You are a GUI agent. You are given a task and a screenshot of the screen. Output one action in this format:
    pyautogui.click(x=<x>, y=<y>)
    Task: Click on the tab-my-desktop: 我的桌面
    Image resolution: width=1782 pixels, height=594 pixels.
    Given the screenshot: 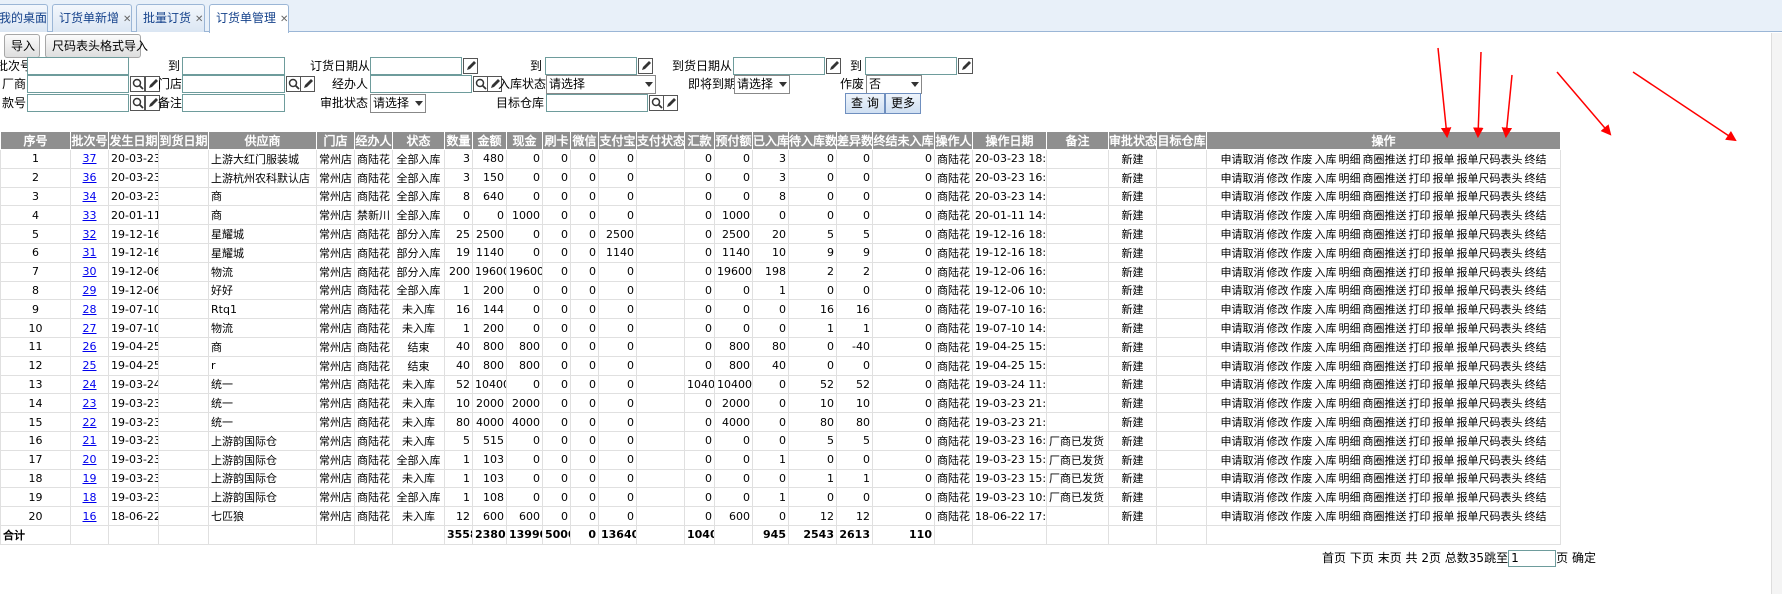 What is the action you would take?
    pyautogui.click(x=24, y=18)
    